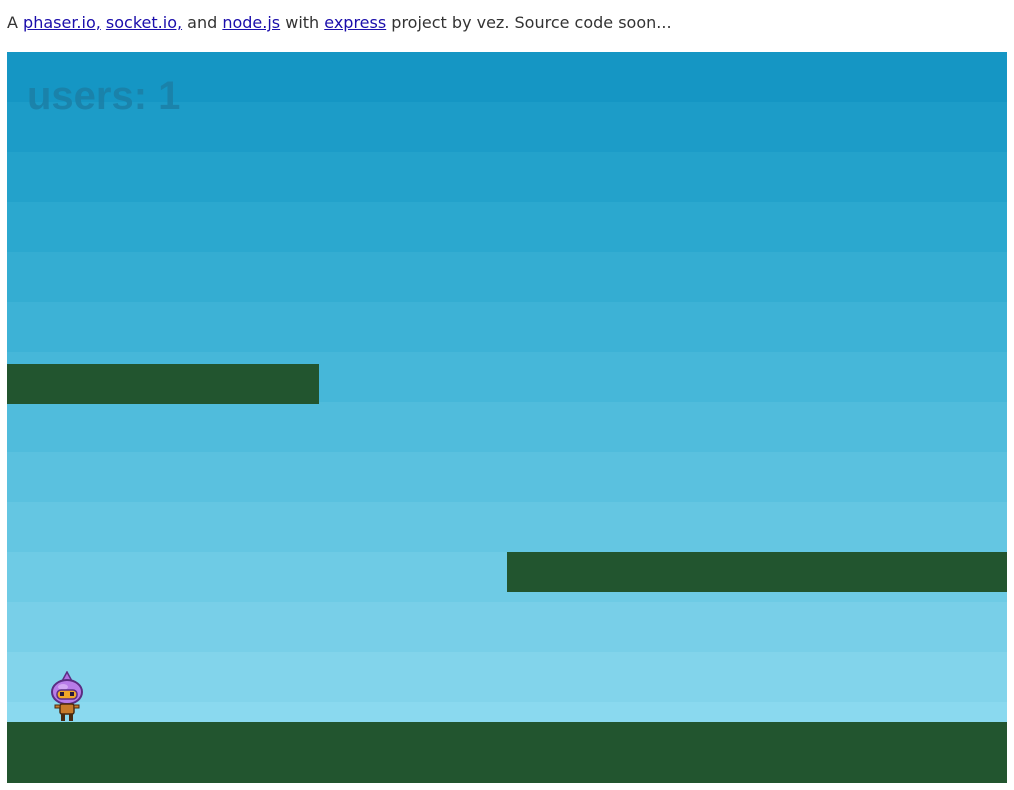 This screenshot has height=790, width=1014. I want to click on intro-prefix: A, so click(15, 22).